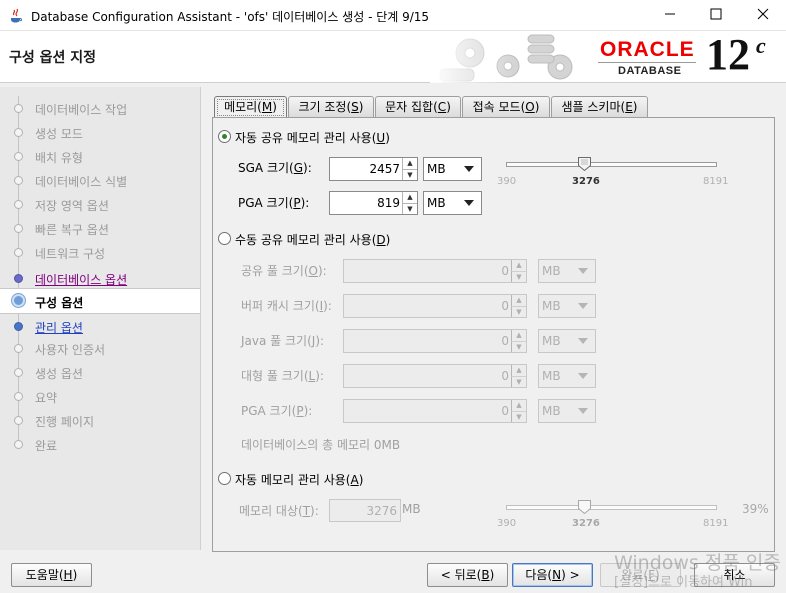  Describe the element at coordinates (373, 203) in the screenshot. I see `pga-size-spinner: 819 ▲ ▼` at that location.